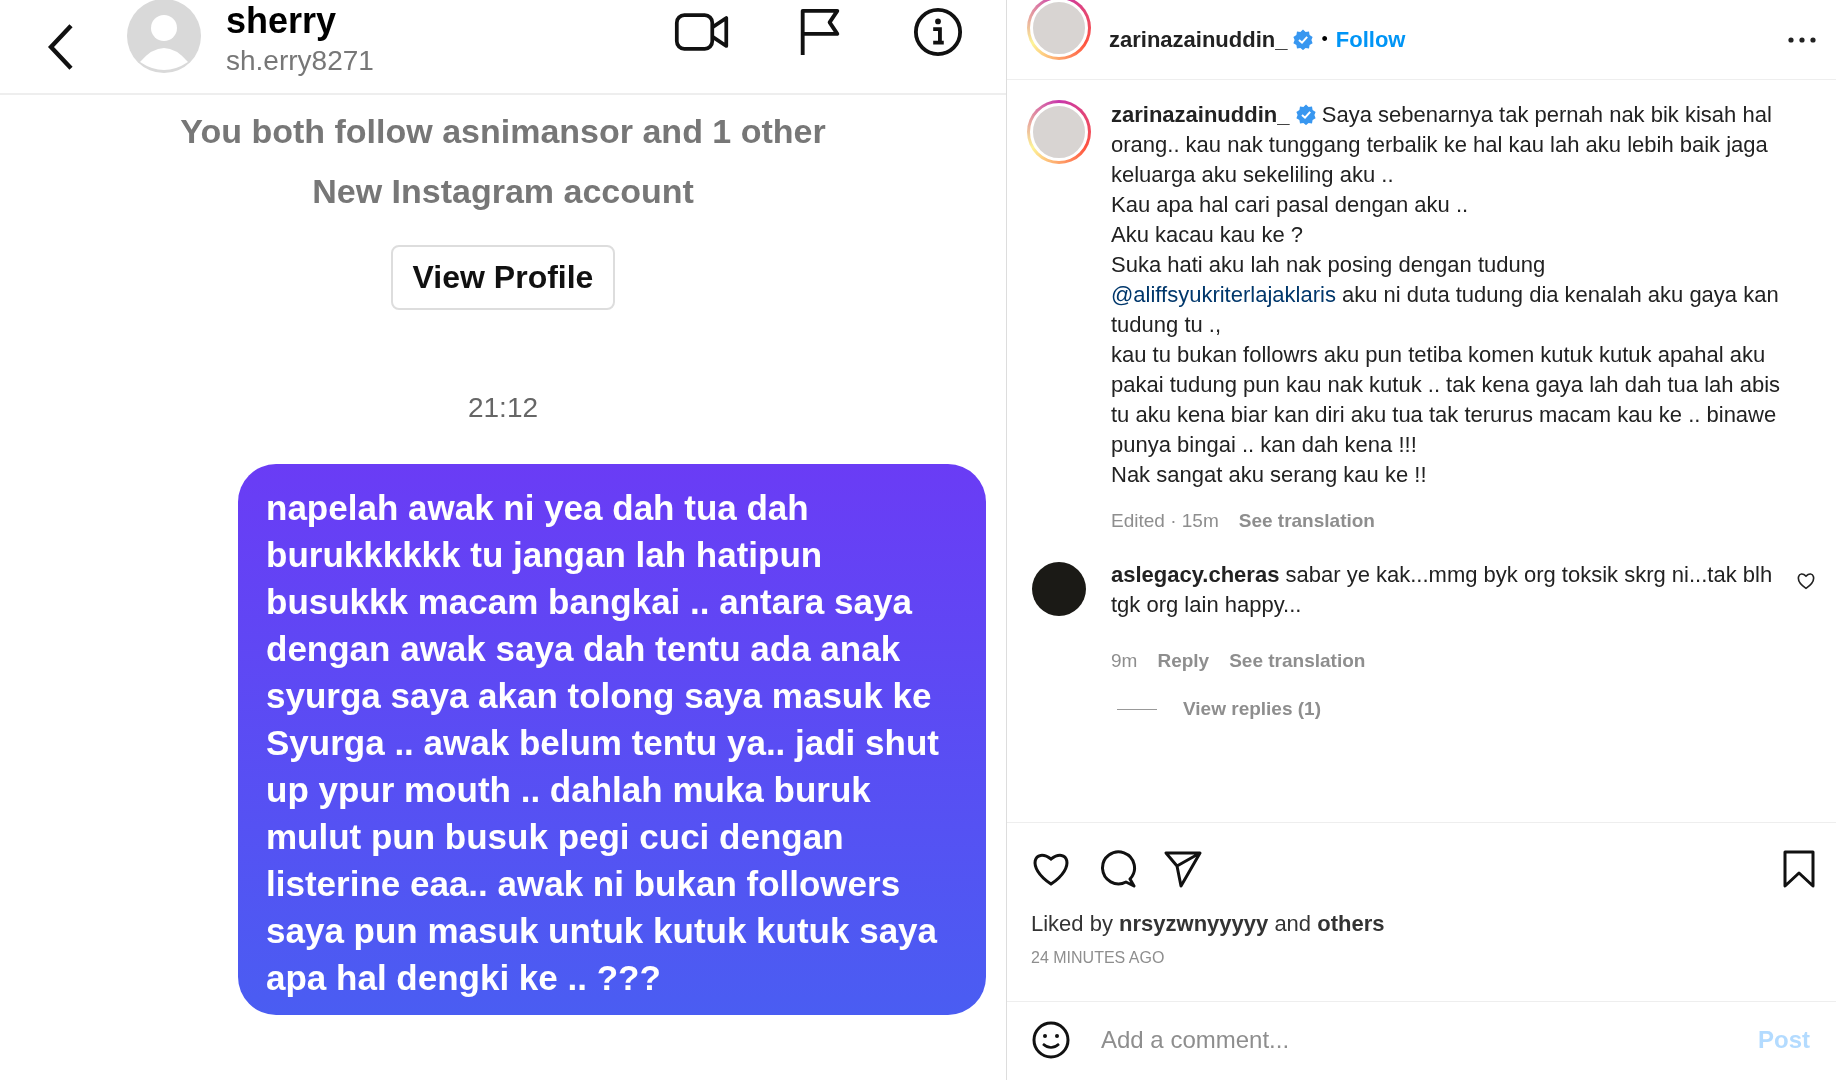 The height and width of the screenshot is (1080, 1836). I want to click on like-icon, so click(1806, 581).